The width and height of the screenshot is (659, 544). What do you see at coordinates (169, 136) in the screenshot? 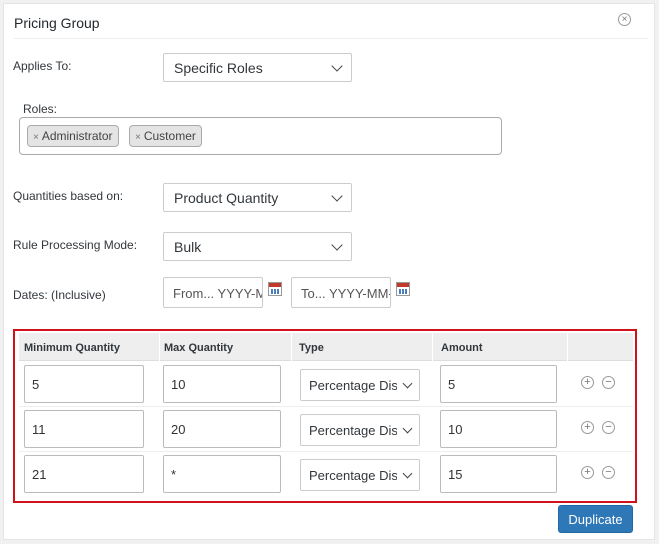
I see `role-tag-label: Customer` at bounding box center [169, 136].